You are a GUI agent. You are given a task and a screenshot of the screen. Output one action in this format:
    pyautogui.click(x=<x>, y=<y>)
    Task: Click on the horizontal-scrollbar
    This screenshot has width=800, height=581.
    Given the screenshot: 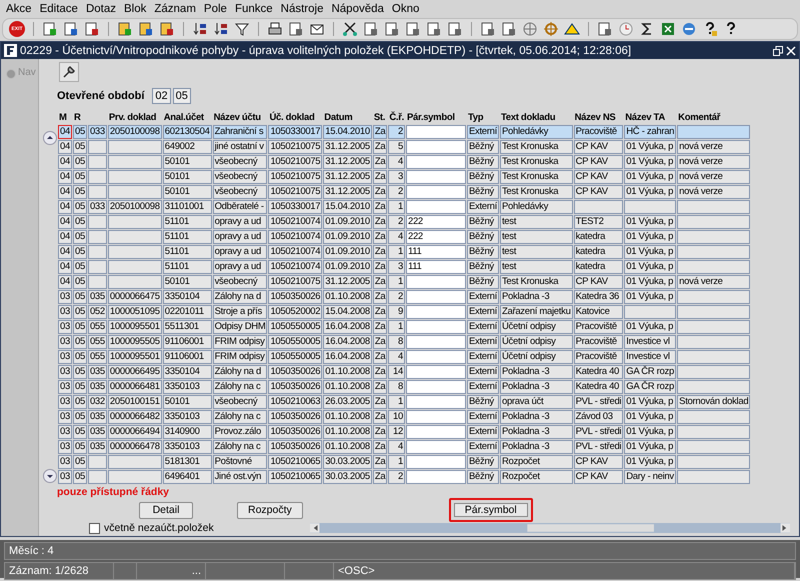 What is the action you would take?
    pyautogui.click(x=550, y=528)
    